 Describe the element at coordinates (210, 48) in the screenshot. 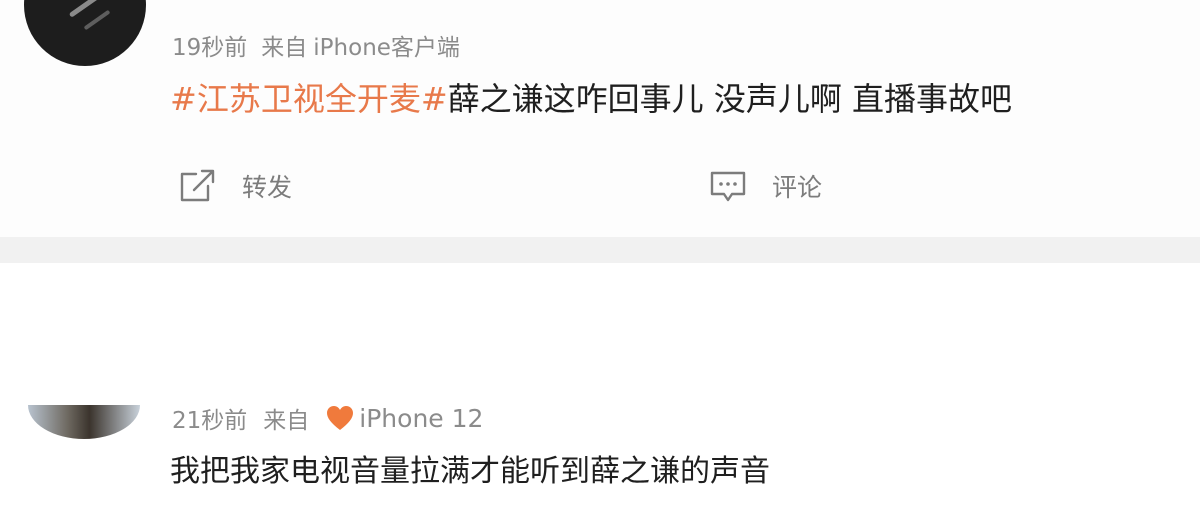

I see `post-time: 19秒前` at that location.